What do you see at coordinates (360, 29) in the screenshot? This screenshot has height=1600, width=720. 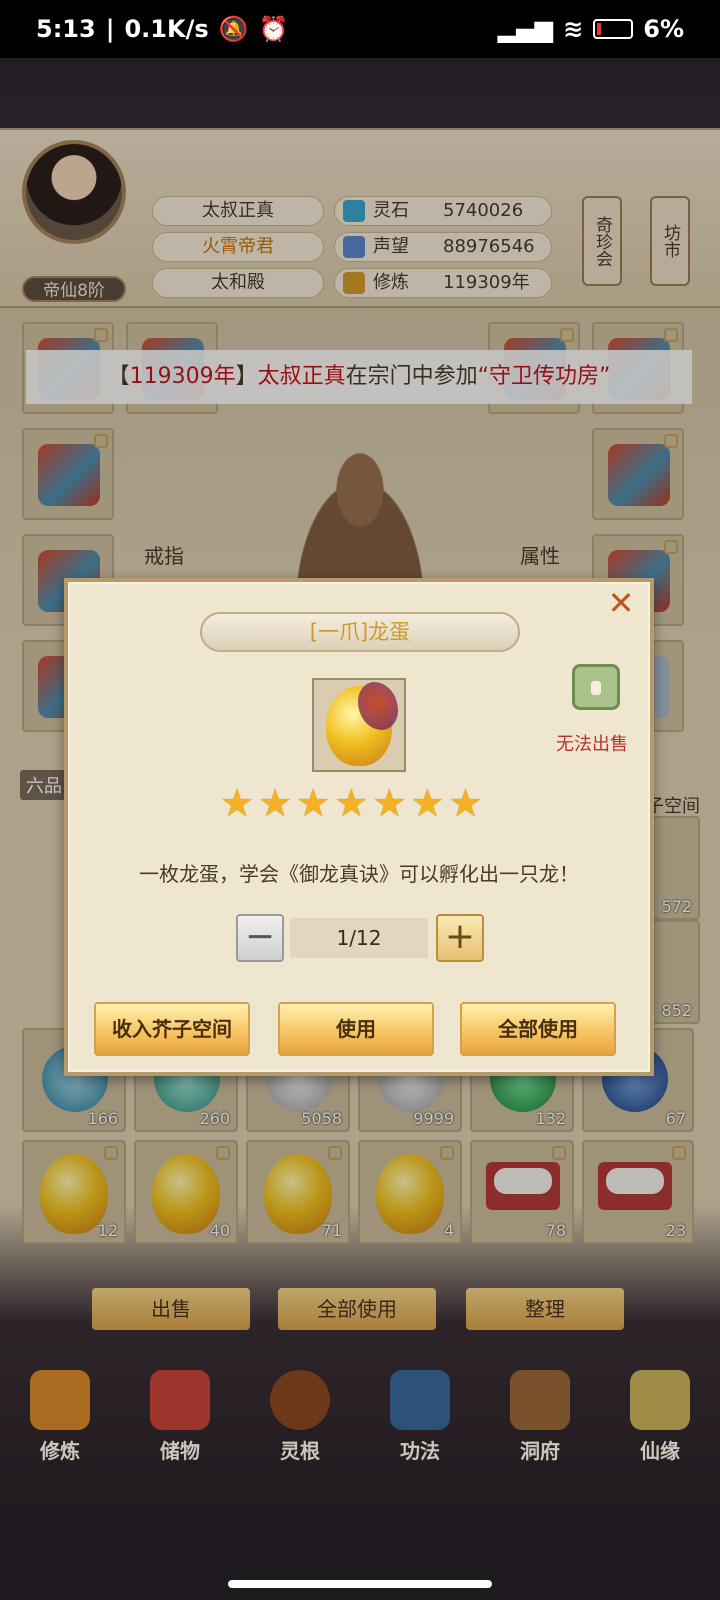 I see `status-bar: 5:13 | 0.1K/s 🔕 ⏰ ▂▄▆ ≋ 6%` at bounding box center [360, 29].